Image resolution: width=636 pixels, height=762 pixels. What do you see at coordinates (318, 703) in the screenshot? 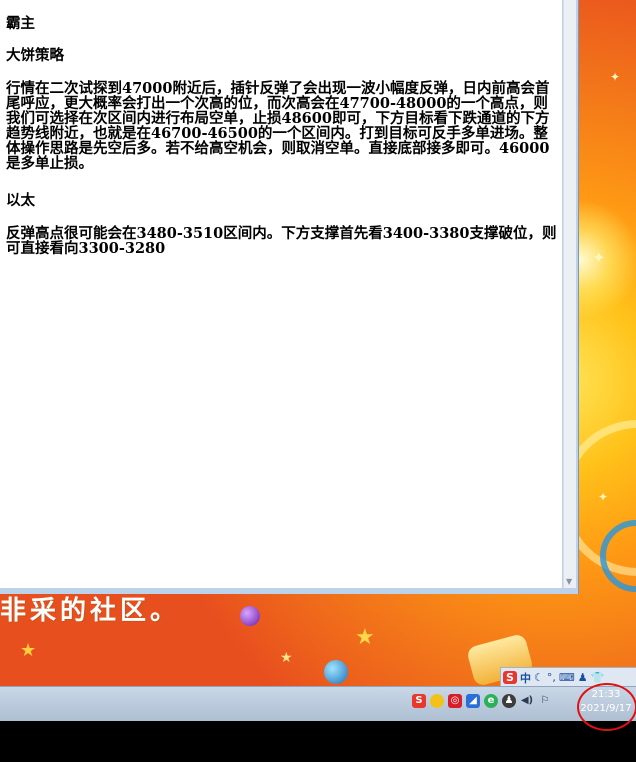
I see `taskbar: S ◎ ◢ e ♟ ◀) ⚐` at bounding box center [318, 703].